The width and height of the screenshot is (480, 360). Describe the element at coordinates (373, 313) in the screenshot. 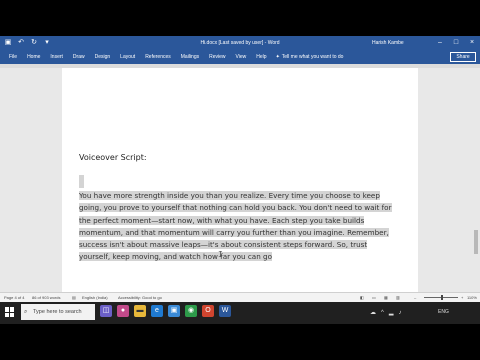

I see `weather-icon: ☁` at that location.